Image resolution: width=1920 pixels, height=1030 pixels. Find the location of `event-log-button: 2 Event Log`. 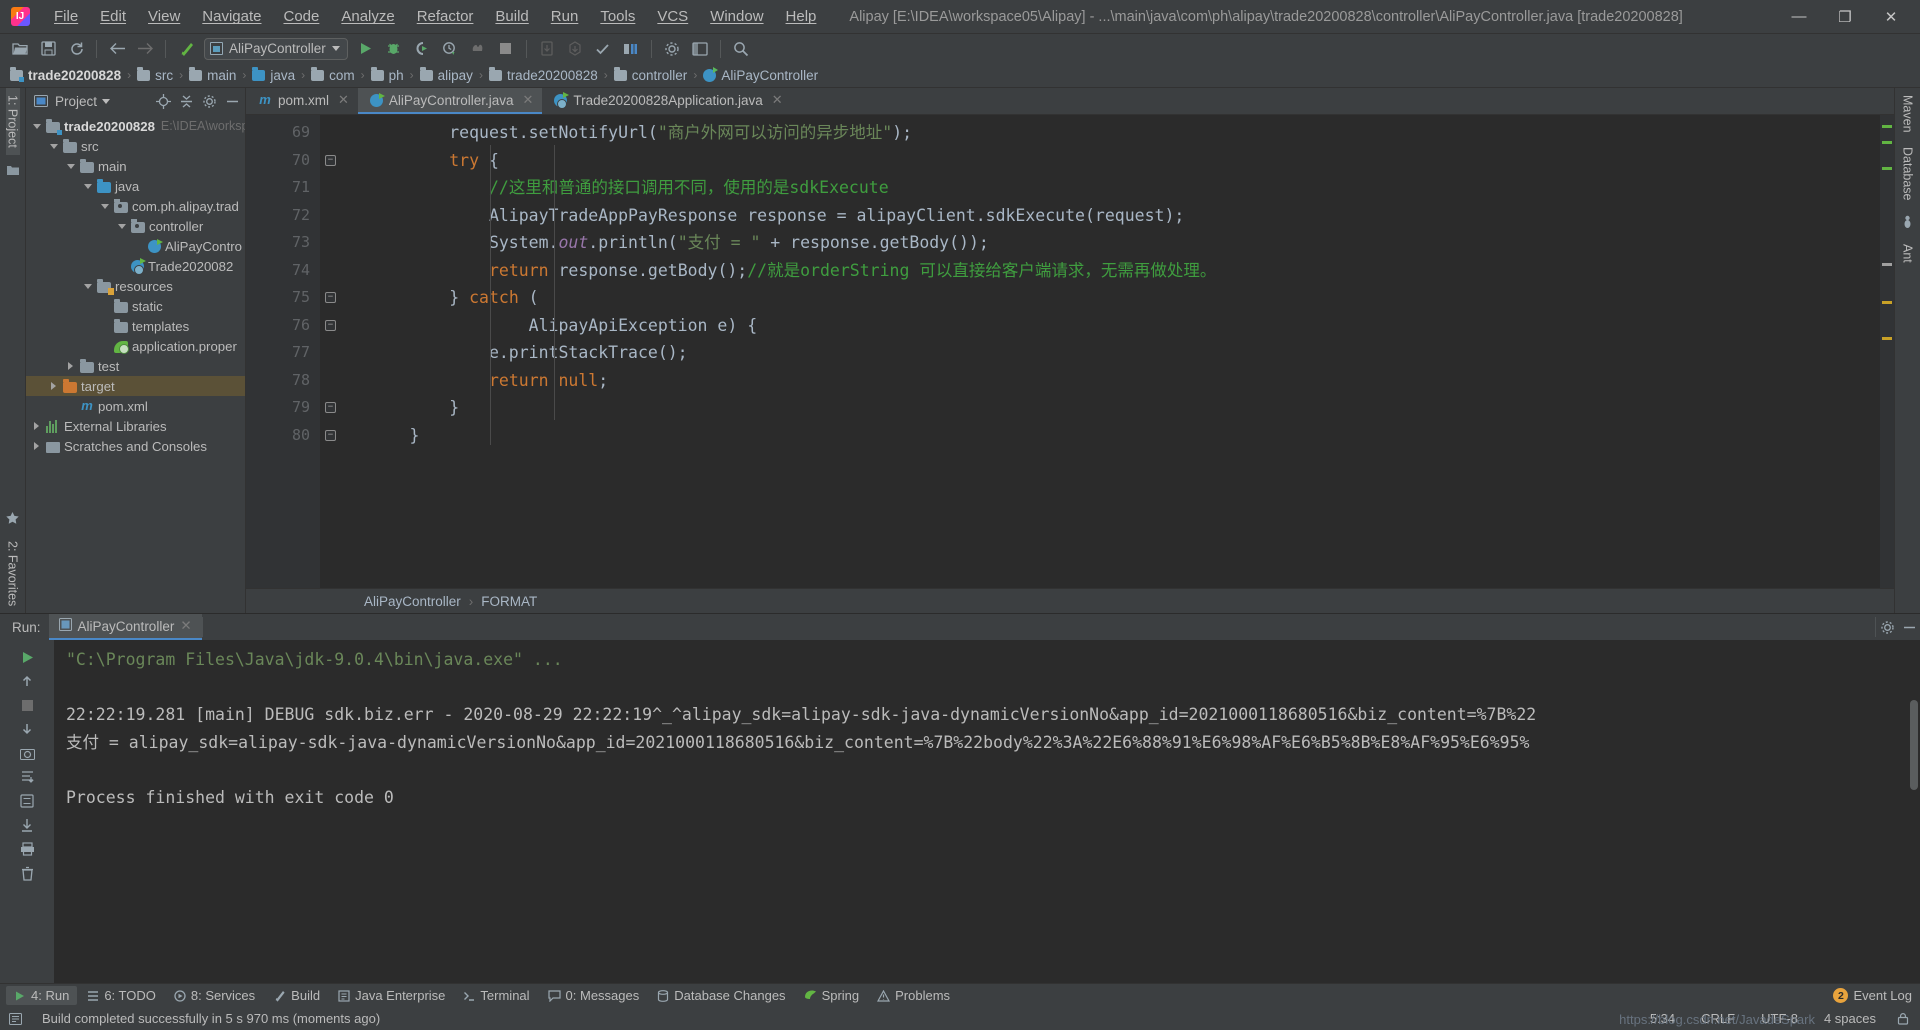

event-log-button: 2 Event Log is located at coordinates (1872, 995).